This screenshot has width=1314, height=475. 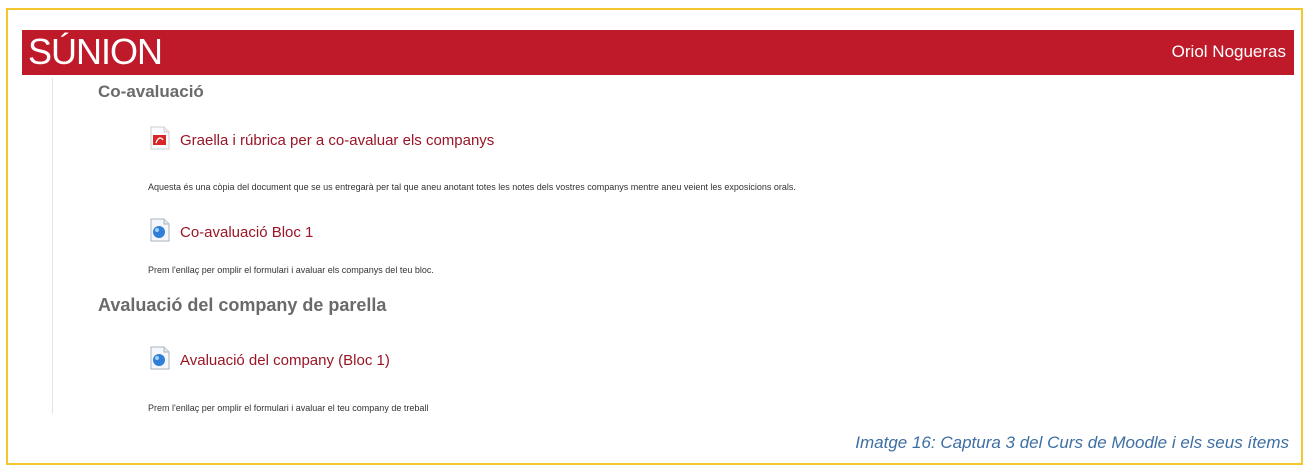 What do you see at coordinates (246, 232) in the screenshot?
I see `activity-link-coavaluacio-bloc1: Co-avaluació Bloc 1` at bounding box center [246, 232].